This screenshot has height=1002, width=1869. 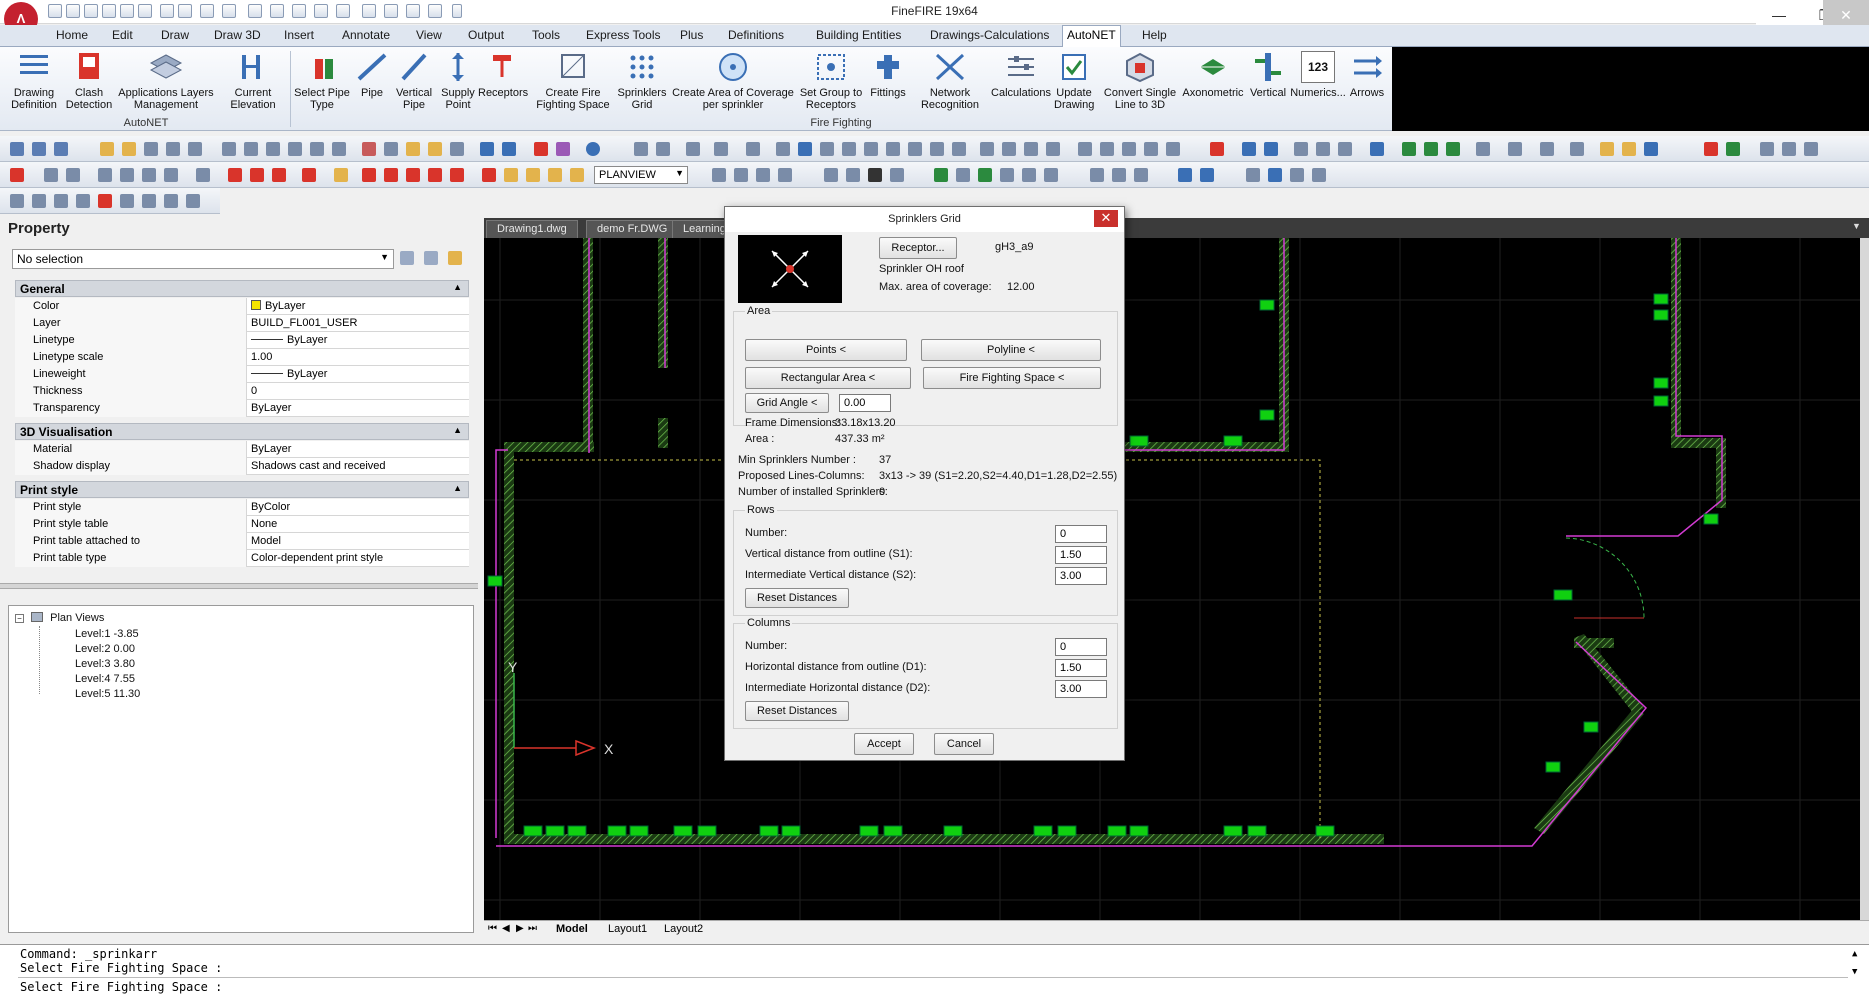 I want to click on group-icon, so click(x=457, y=175).